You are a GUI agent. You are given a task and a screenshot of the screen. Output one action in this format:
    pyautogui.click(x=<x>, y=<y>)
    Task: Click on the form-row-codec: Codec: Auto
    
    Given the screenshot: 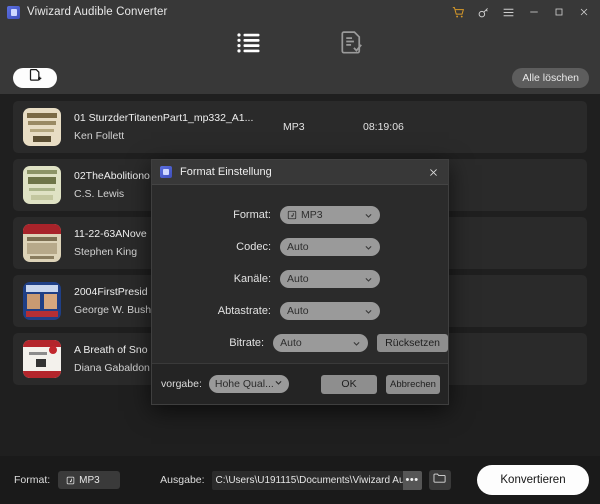 What is the action you would take?
    pyautogui.click(x=300, y=247)
    